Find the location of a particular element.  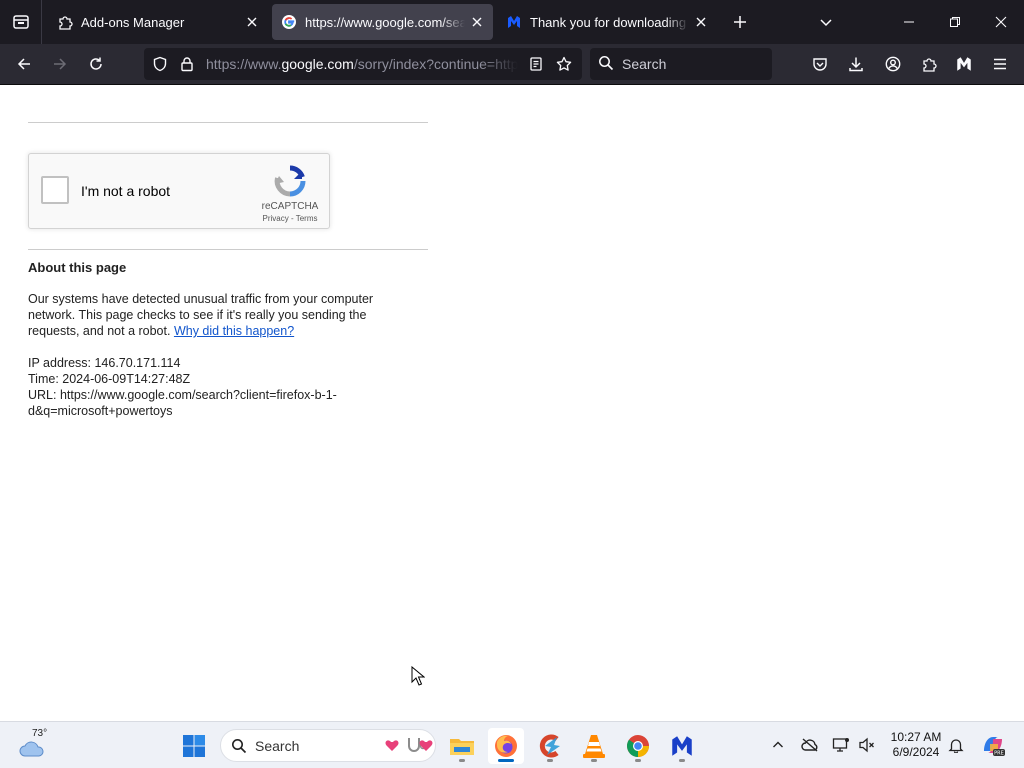

search-bar: Search is located at coordinates (681, 64).